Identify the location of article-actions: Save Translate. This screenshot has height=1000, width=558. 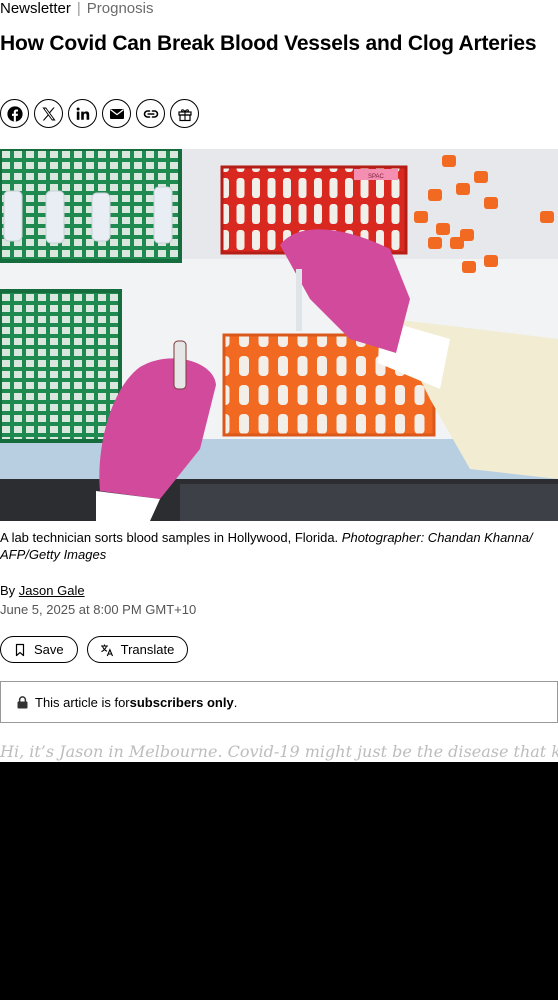
(94, 649).